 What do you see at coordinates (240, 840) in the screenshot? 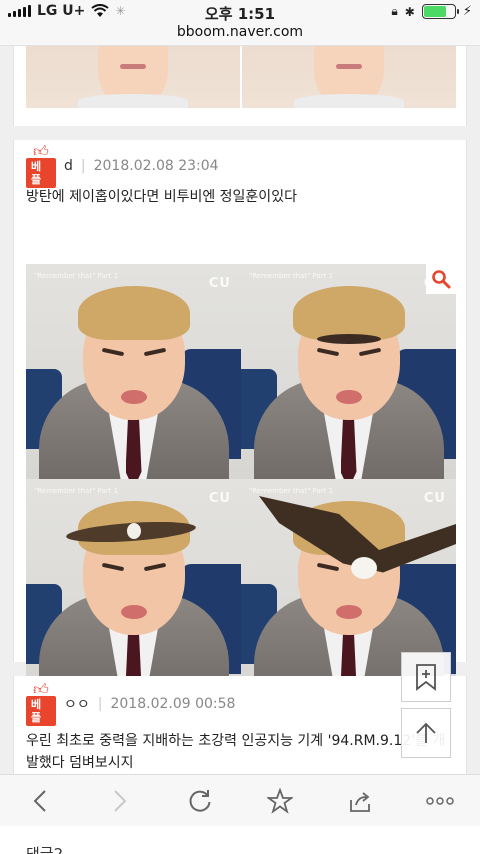
I see `comment-count-section: 댓글2` at bounding box center [240, 840].